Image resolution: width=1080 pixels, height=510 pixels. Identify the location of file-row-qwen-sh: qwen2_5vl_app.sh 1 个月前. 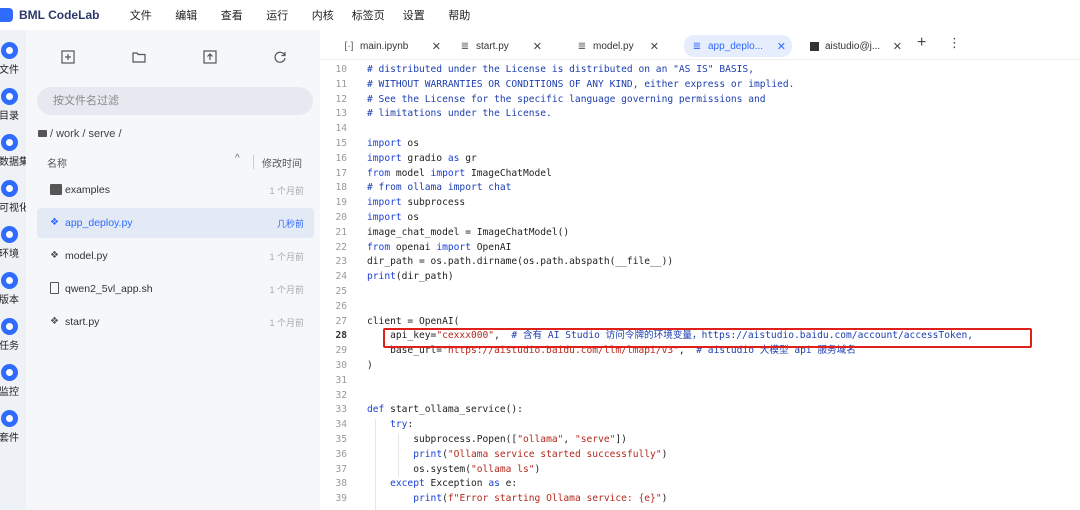
(175, 289).